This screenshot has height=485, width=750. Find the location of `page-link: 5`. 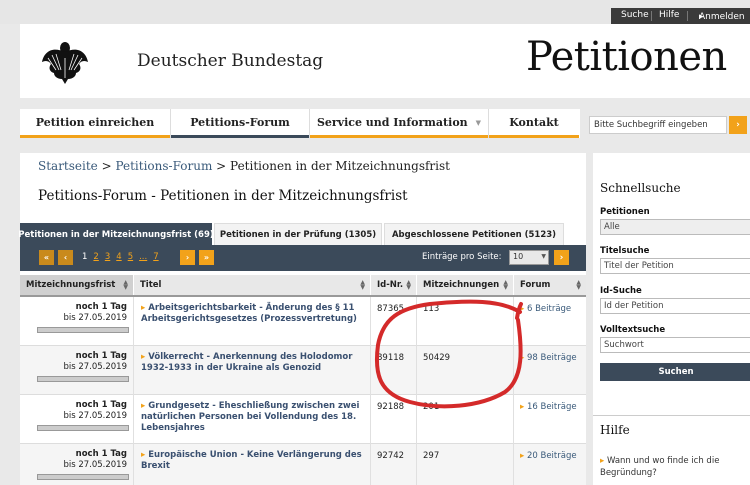

page-link: 5 is located at coordinates (130, 257).